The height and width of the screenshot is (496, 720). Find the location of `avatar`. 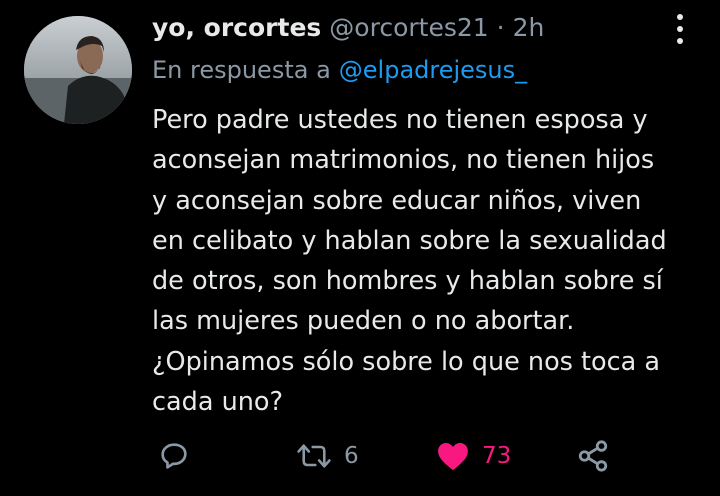

avatar is located at coordinates (78, 70).